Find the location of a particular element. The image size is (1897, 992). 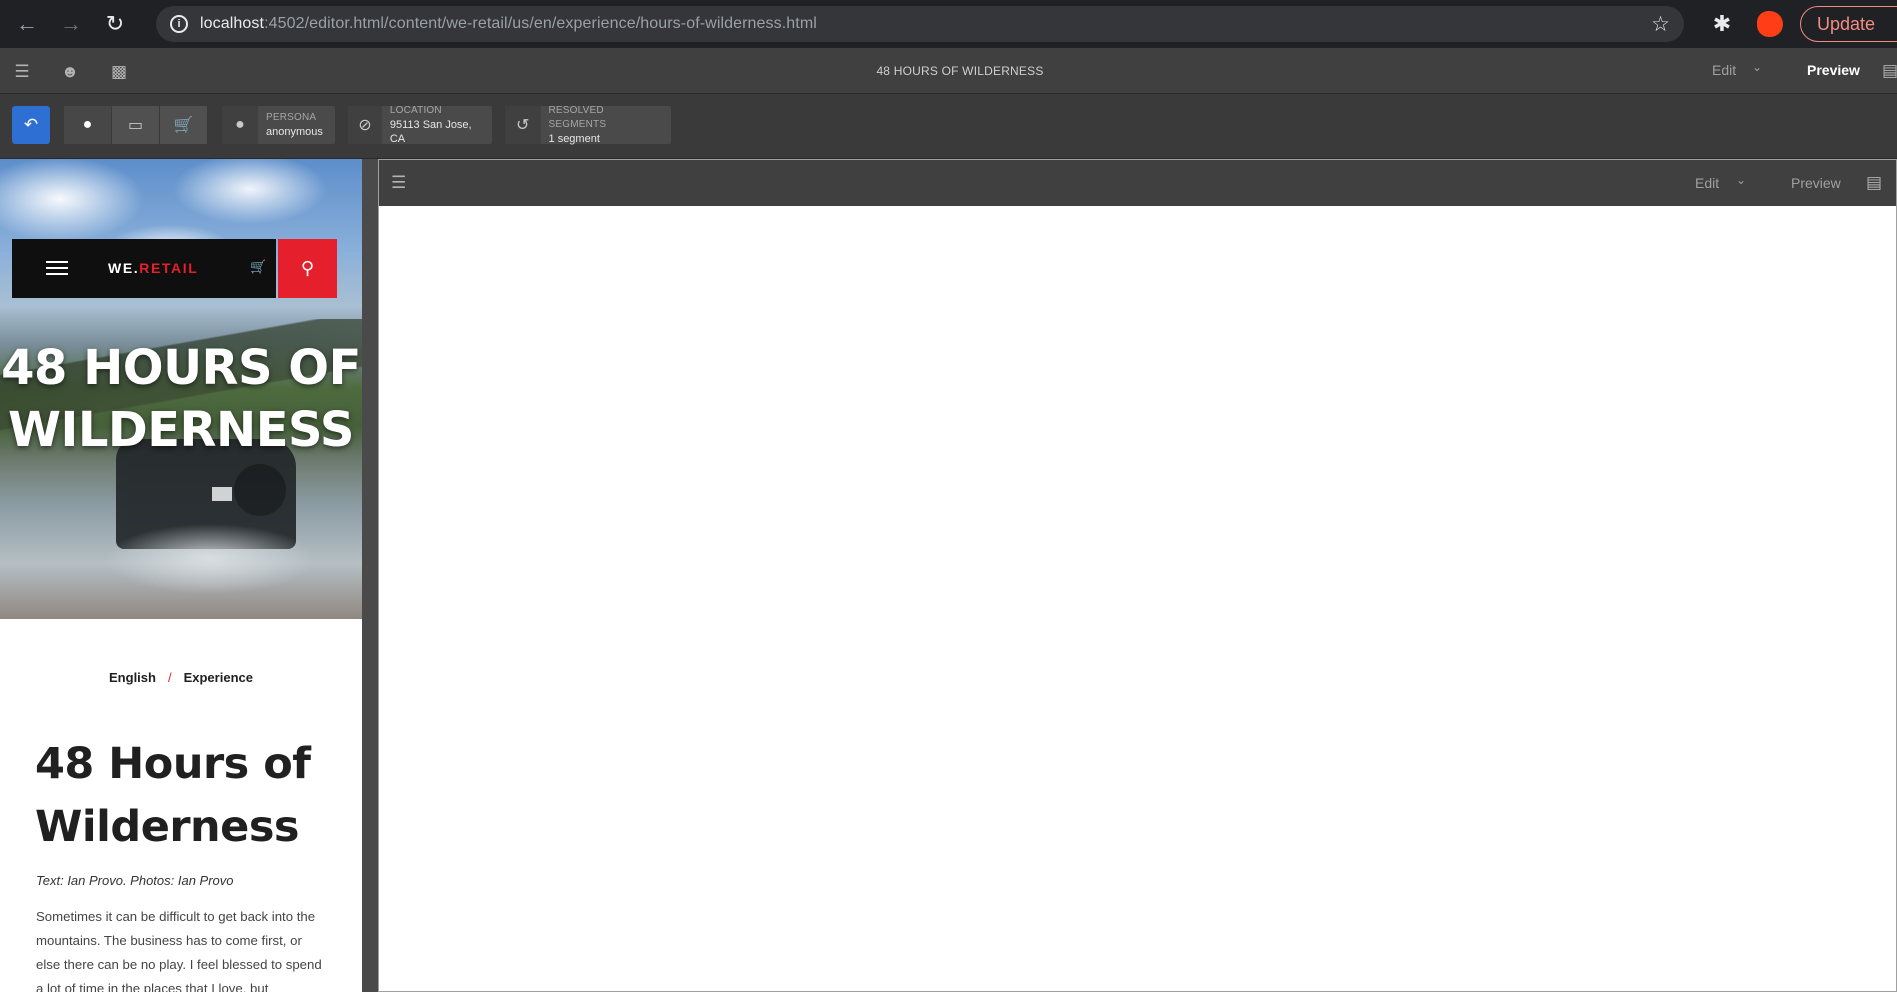

breadcrumb-item-english: English is located at coordinates (132, 677).